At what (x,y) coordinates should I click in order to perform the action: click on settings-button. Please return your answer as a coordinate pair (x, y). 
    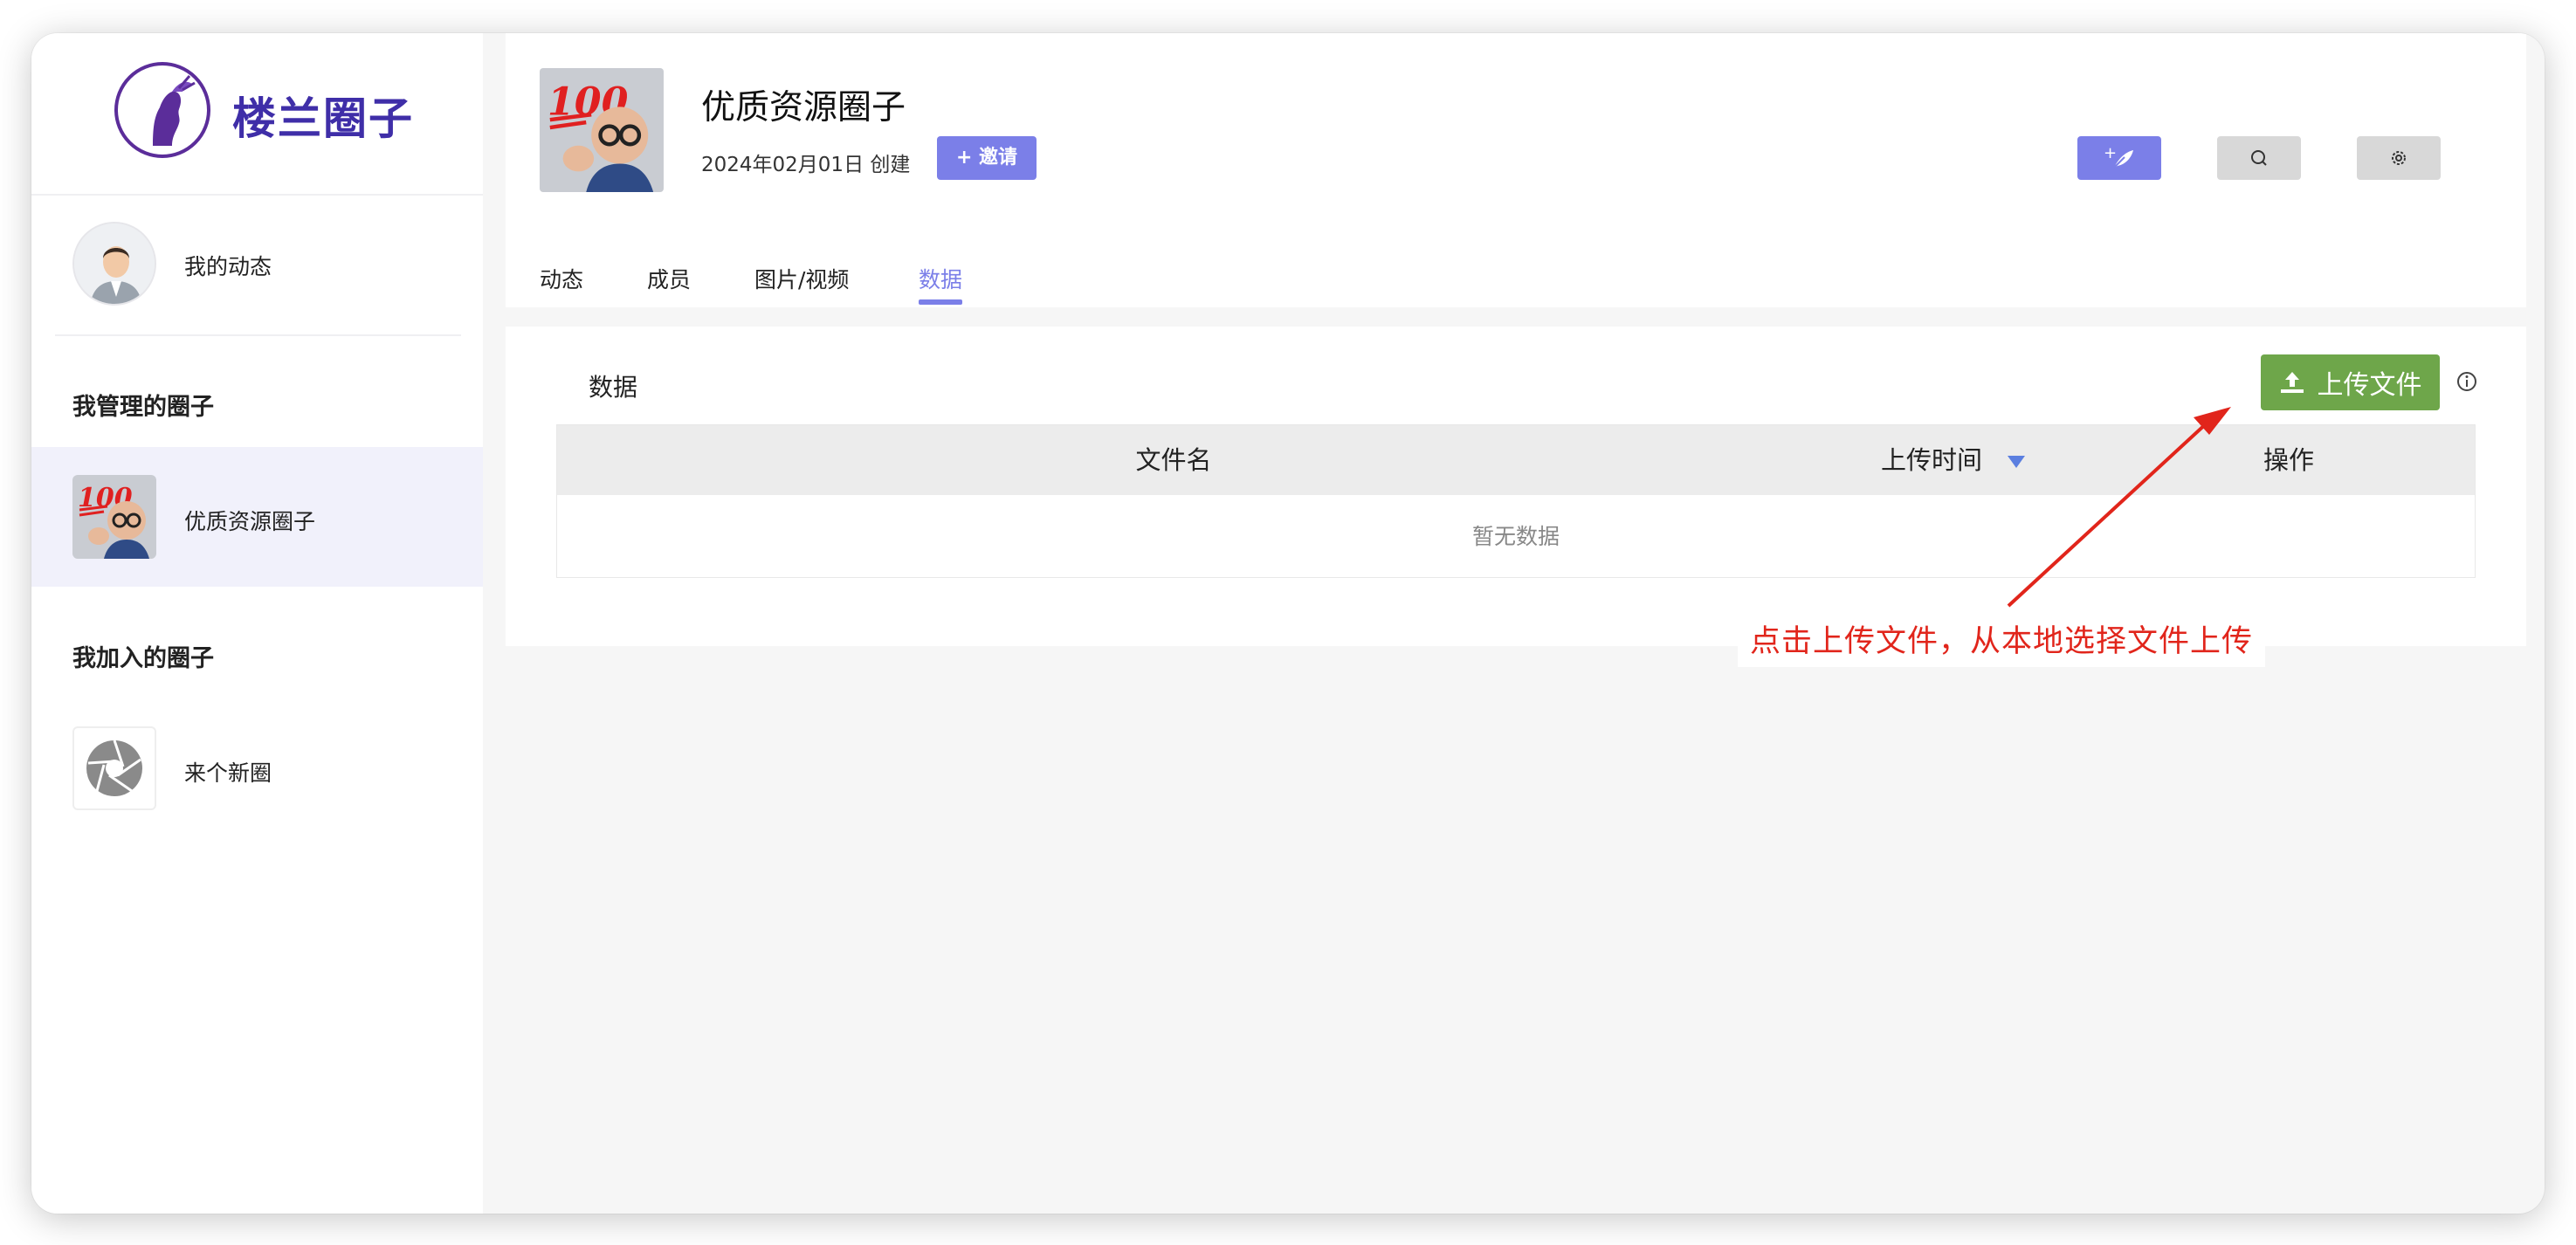
    Looking at the image, I should click on (2399, 158).